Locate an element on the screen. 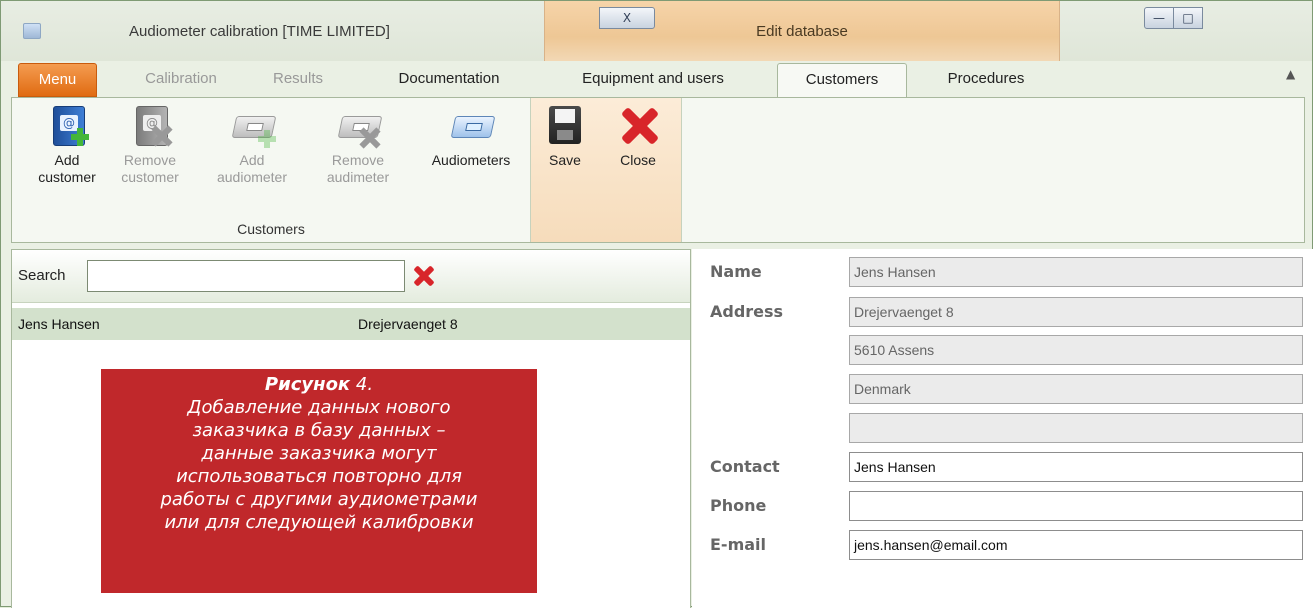 The width and height of the screenshot is (1313, 608). remove-customer-label-line2: customer is located at coordinates (150, 177).